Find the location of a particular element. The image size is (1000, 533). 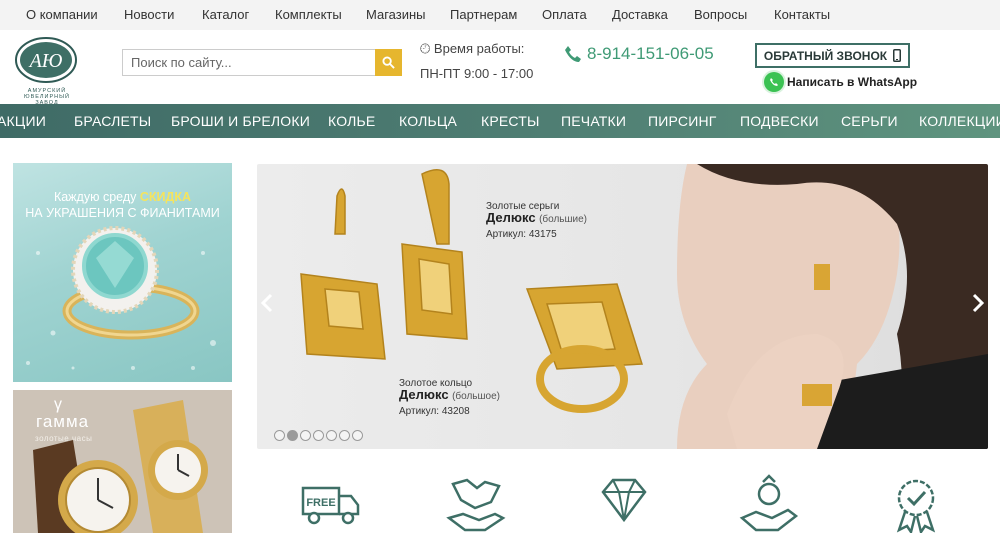

feature-ring-gift is located at coordinates (769, 503).